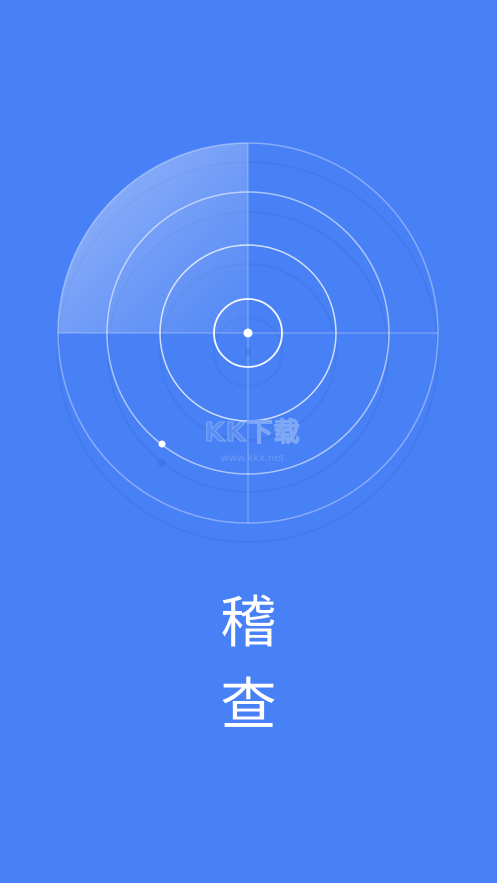  Describe the element at coordinates (248, 705) in the screenshot. I see `app-title-line-2: 查` at that location.